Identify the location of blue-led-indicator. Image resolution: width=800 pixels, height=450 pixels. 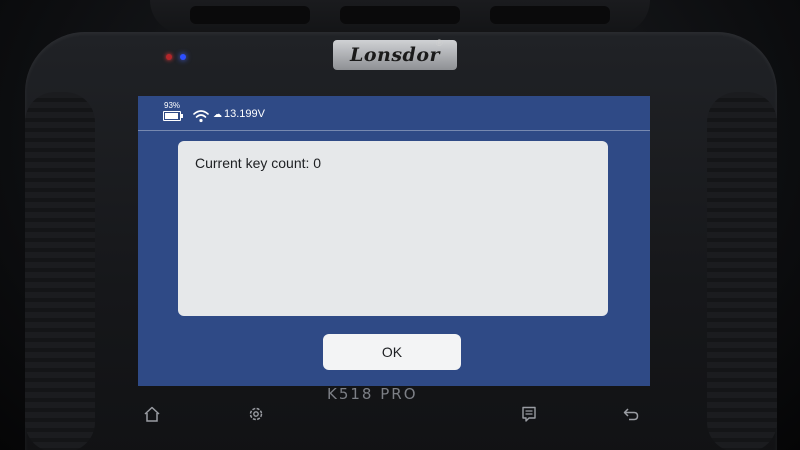
(183, 57).